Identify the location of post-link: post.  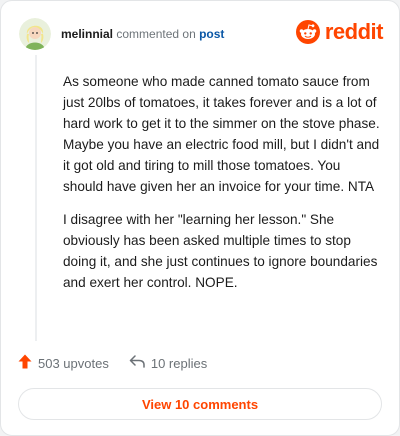
(211, 34).